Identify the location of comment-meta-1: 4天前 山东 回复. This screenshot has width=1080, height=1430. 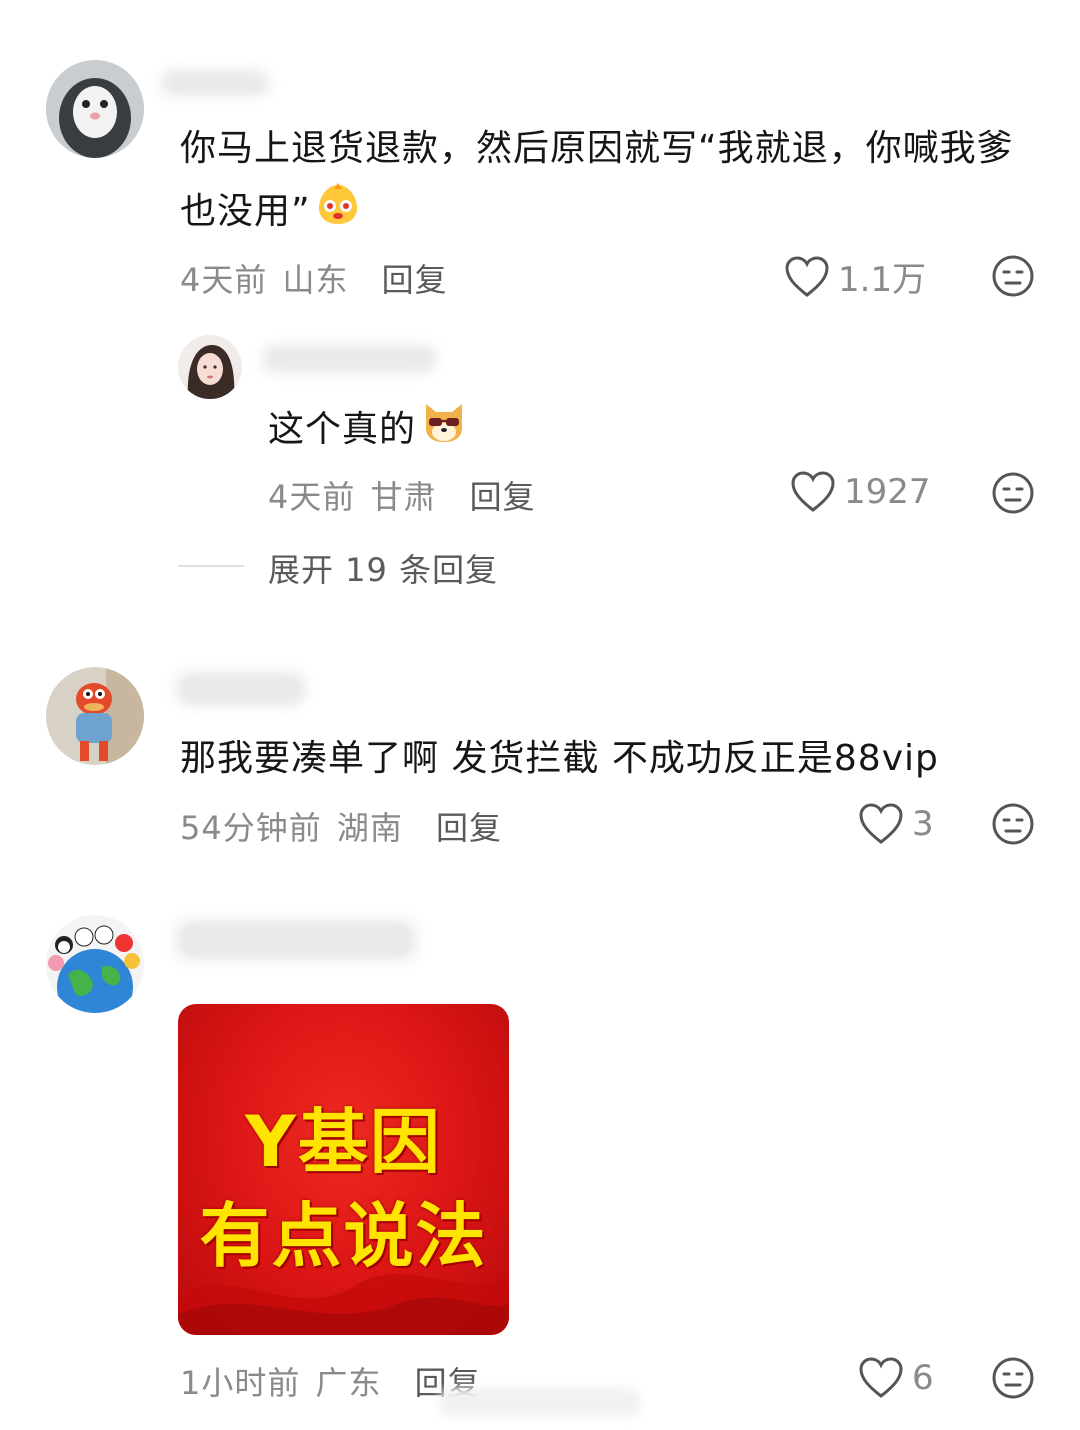
(314, 278).